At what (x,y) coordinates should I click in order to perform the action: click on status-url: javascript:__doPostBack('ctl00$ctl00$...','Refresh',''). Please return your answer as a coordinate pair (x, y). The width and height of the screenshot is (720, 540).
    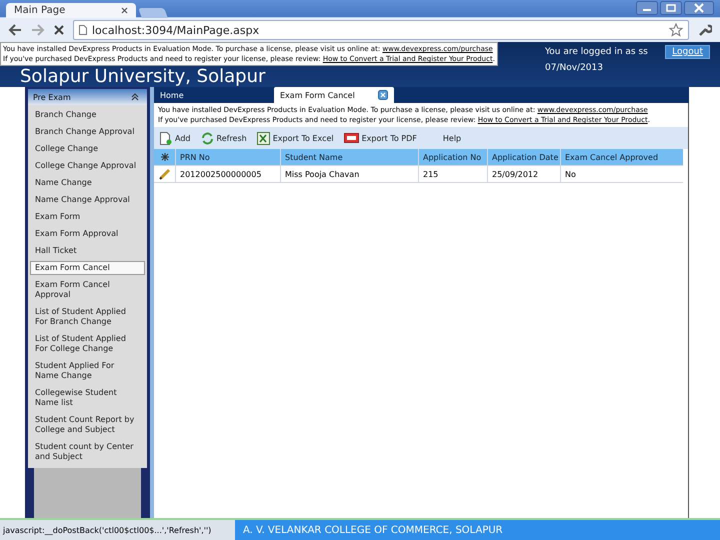
    Looking at the image, I should click on (117, 530).